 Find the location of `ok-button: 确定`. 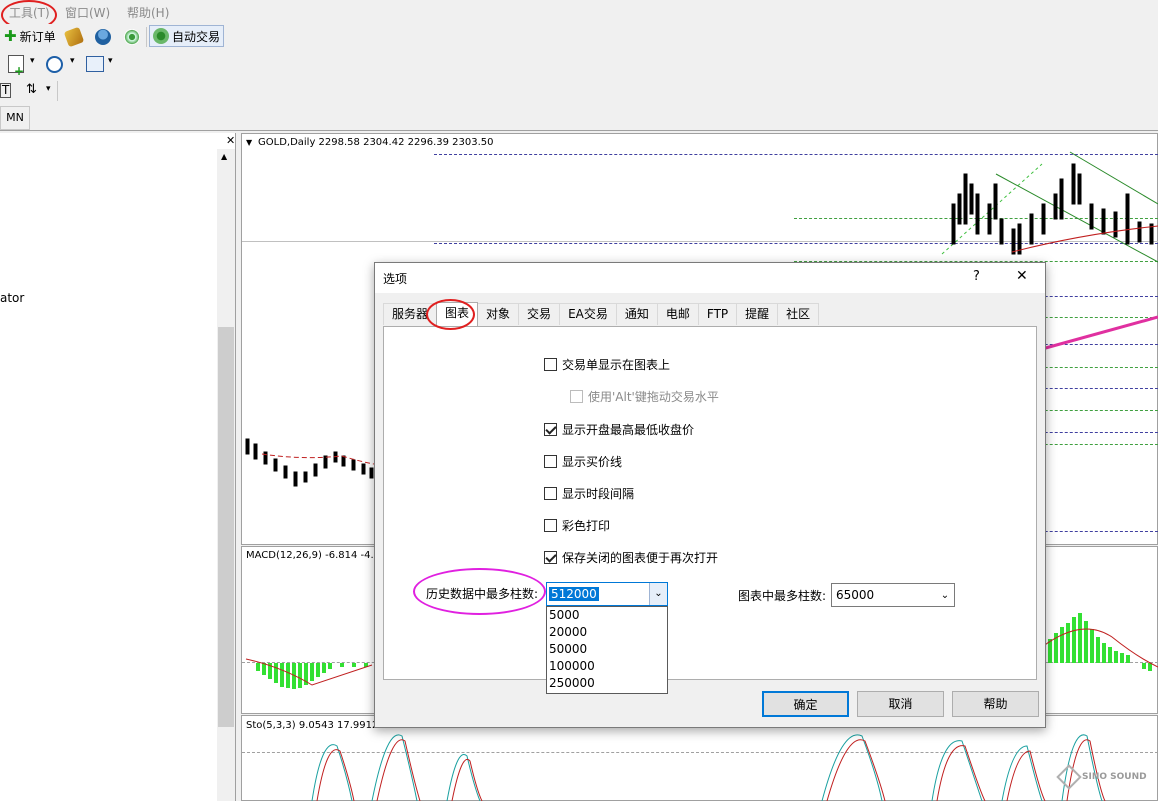

ok-button: 确定 is located at coordinates (805, 704).